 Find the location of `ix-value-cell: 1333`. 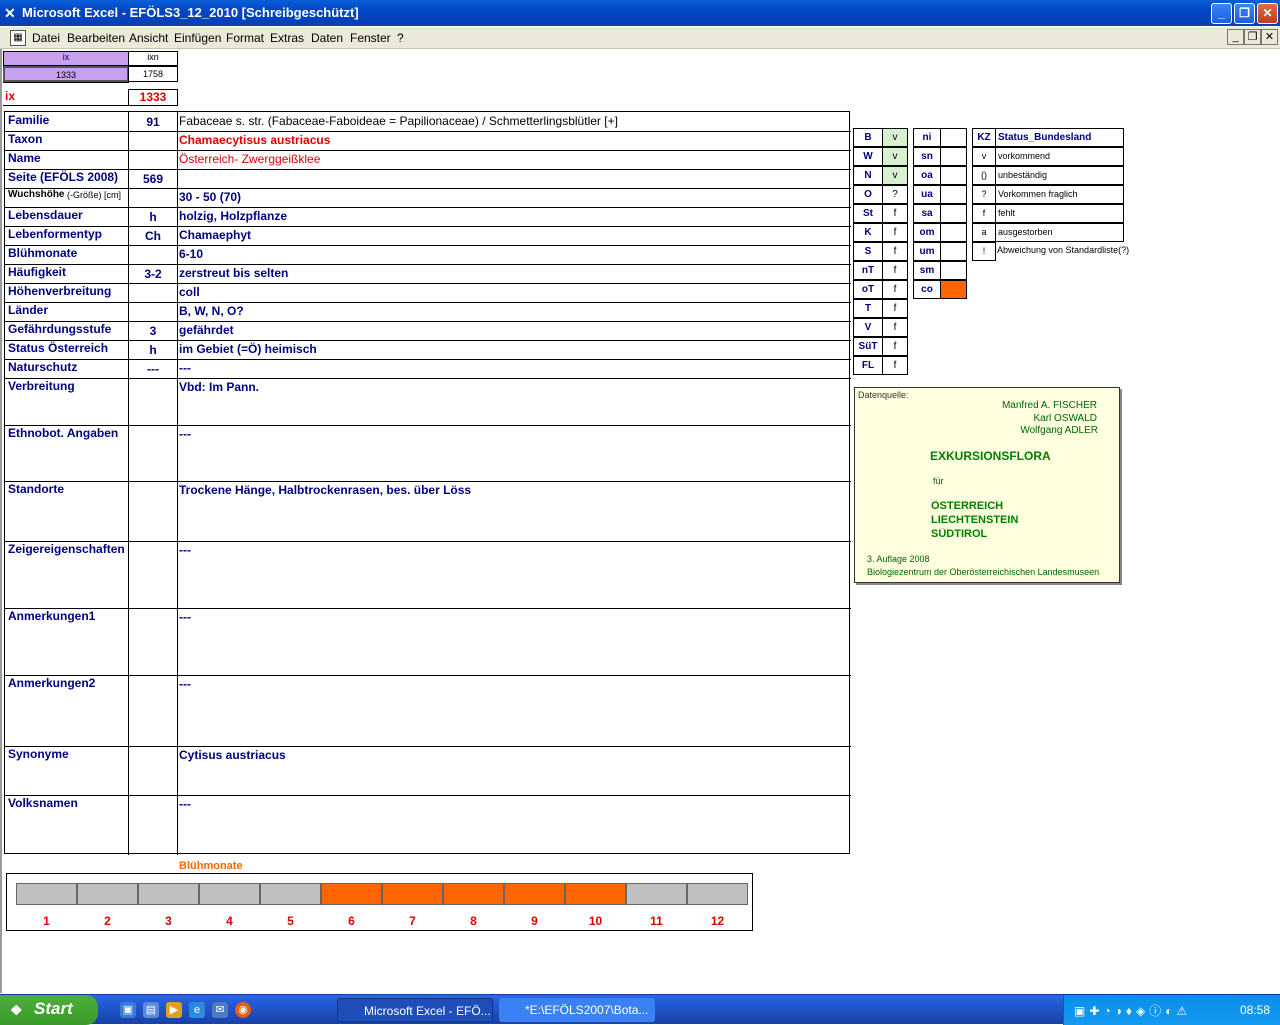

ix-value-cell: 1333 is located at coordinates (66, 74).